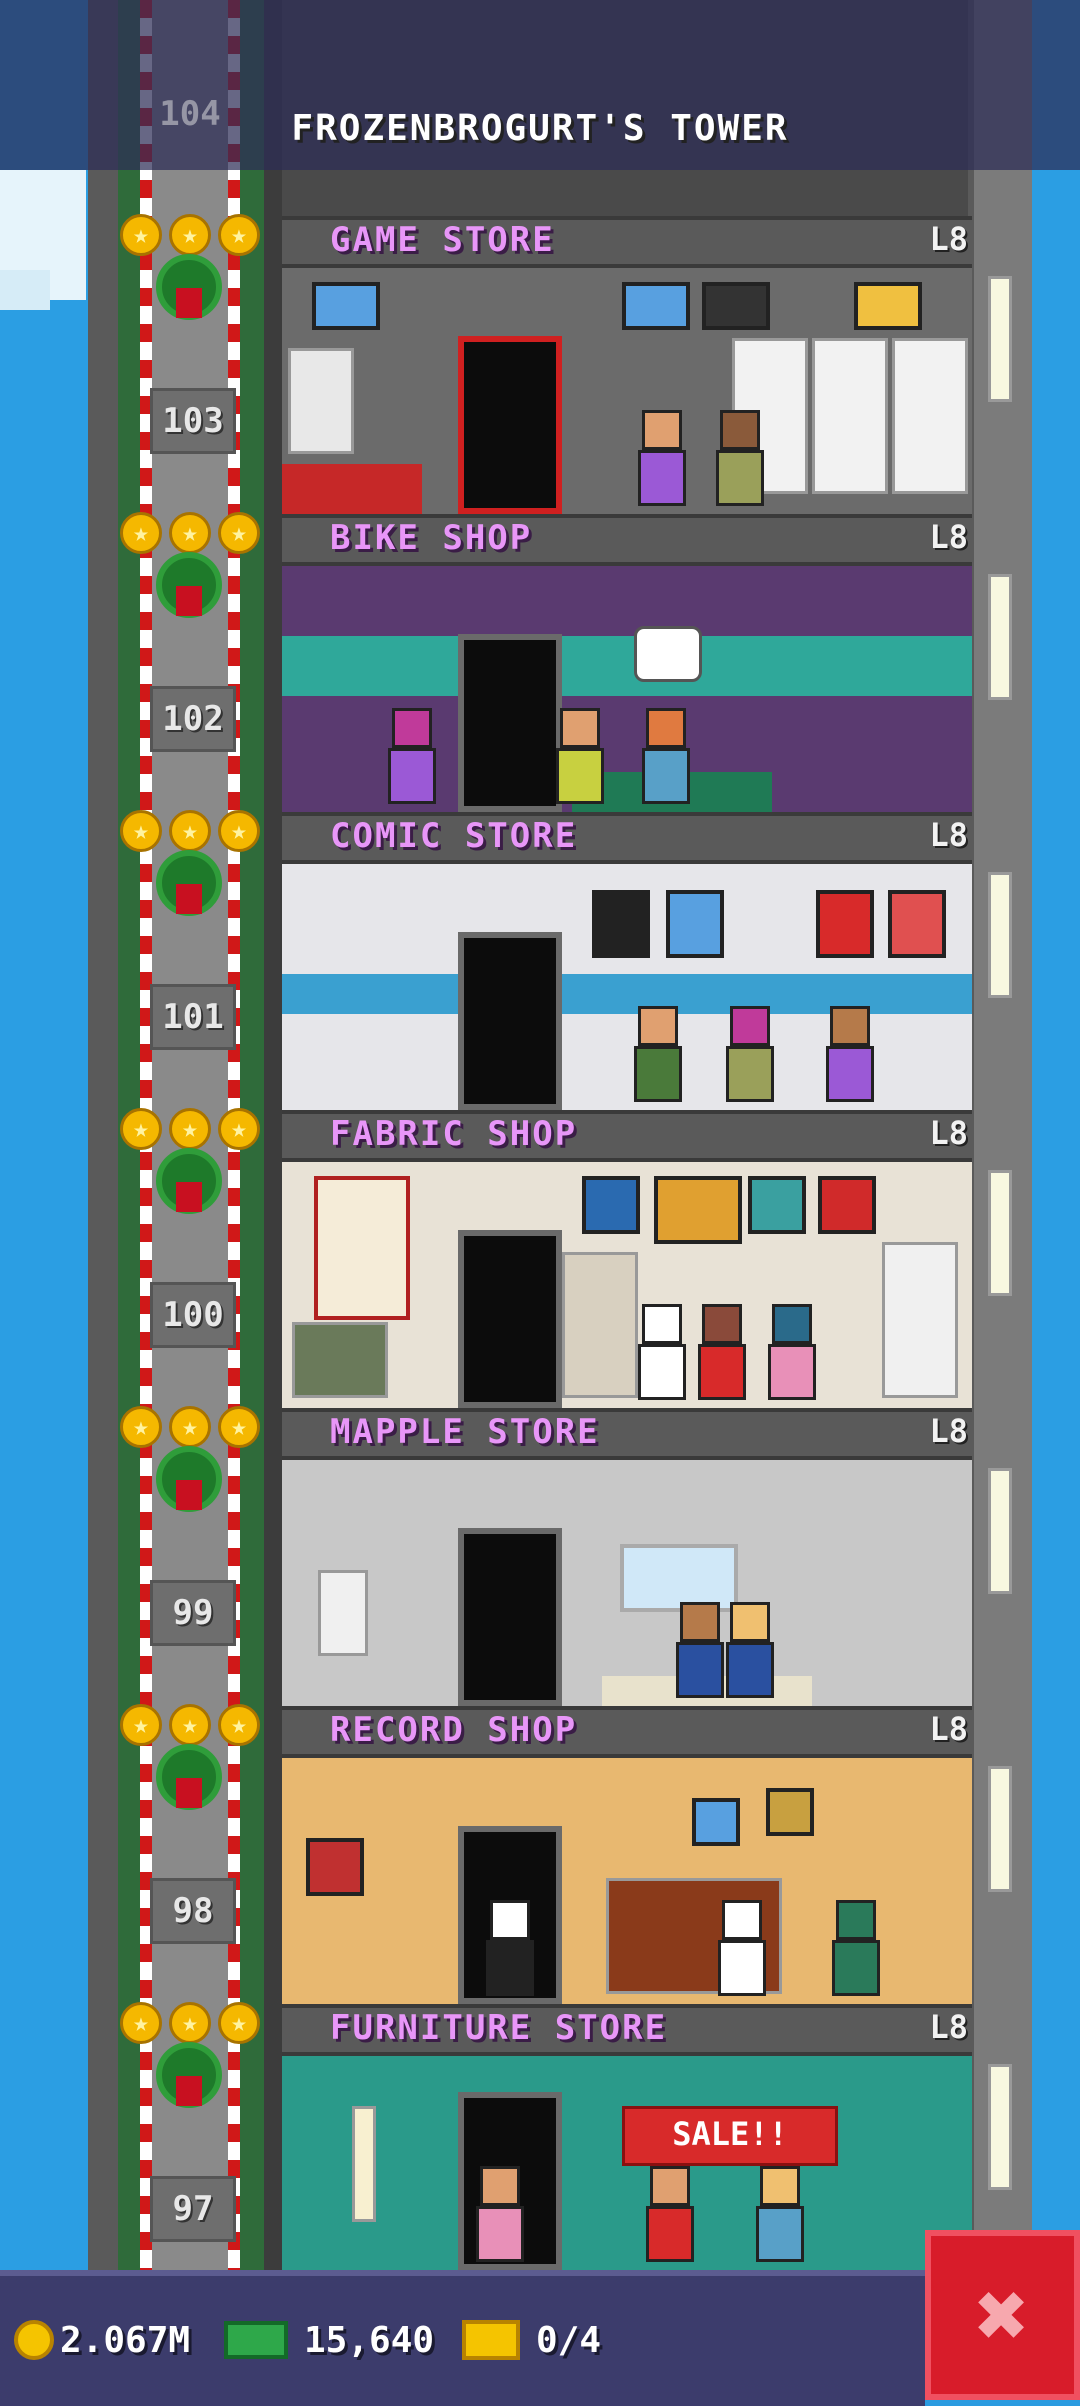  I want to click on coins-value: 2.067M, so click(125, 2340).